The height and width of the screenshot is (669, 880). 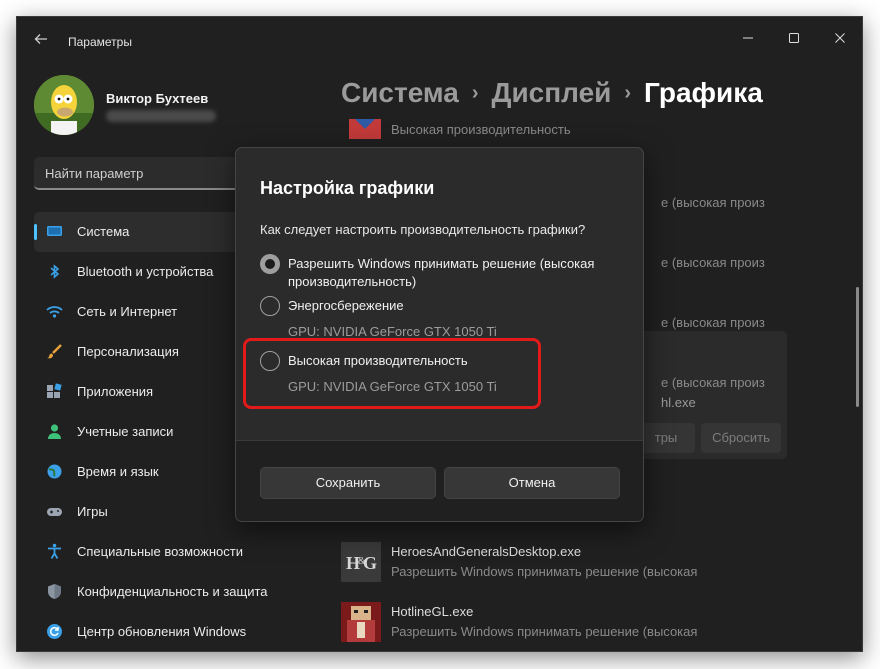 What do you see at coordinates (481, 129) in the screenshot?
I see `list-item-sub: Высокая производительность` at bounding box center [481, 129].